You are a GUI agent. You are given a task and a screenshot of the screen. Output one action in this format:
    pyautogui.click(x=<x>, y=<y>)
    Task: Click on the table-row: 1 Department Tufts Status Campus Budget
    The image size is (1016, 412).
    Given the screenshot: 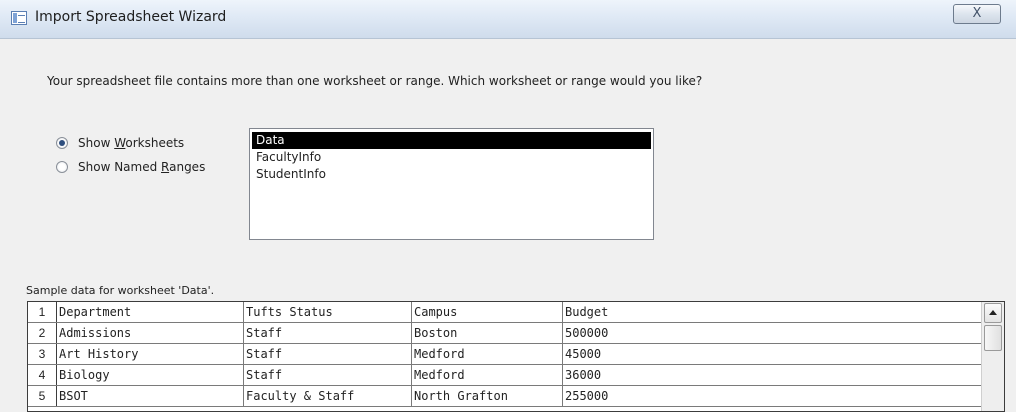 What is the action you would take?
    pyautogui.click(x=516, y=312)
    